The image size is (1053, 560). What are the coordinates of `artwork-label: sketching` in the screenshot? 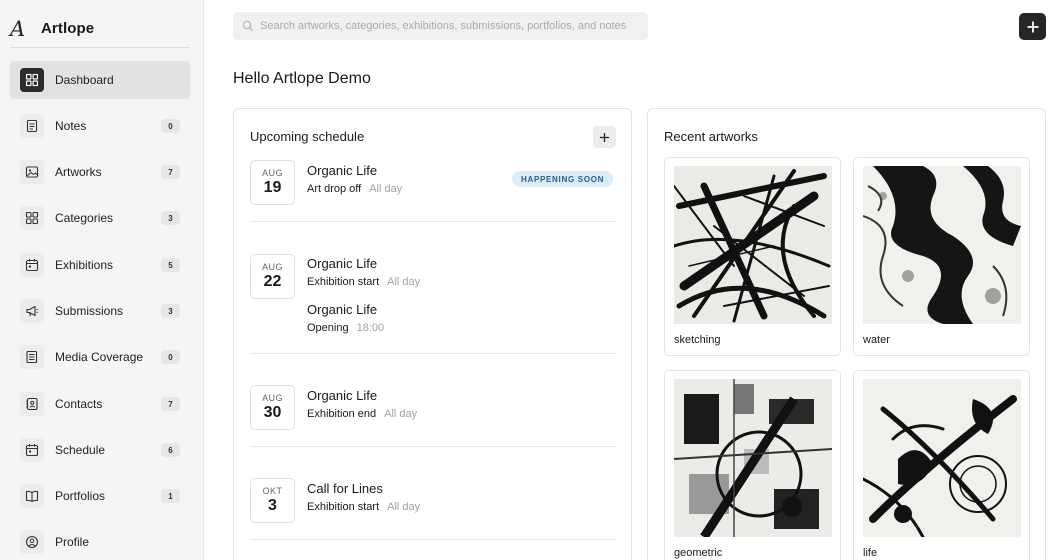 It's located at (697, 340).